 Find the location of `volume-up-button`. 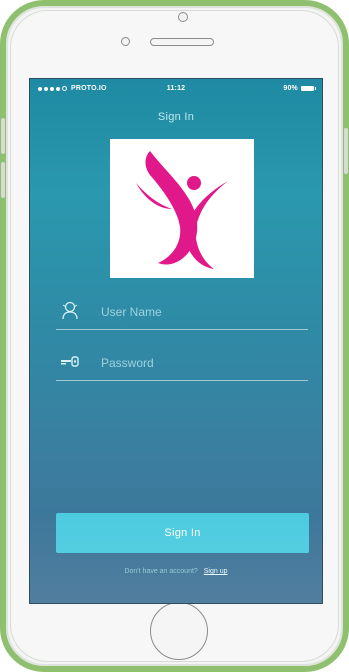

volume-up-button is located at coordinates (3, 136).